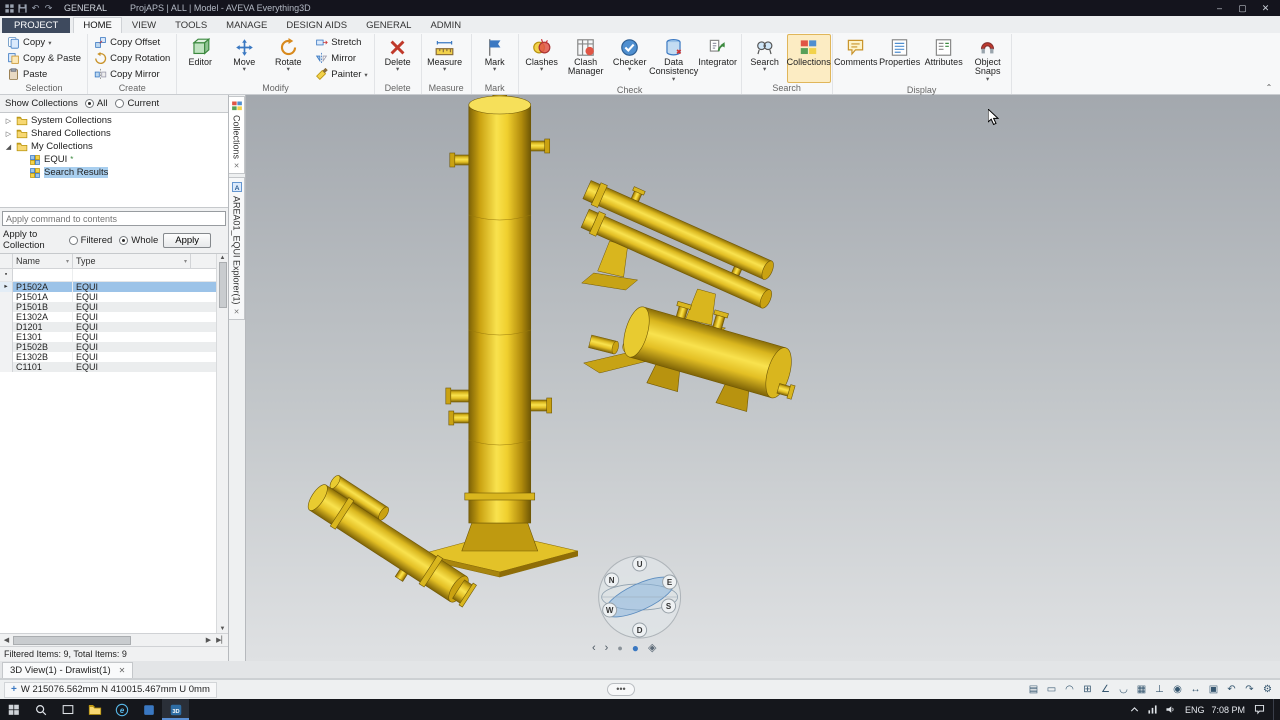  Describe the element at coordinates (1069, 690) in the screenshot. I see `protractor-icon: ◠` at that location.